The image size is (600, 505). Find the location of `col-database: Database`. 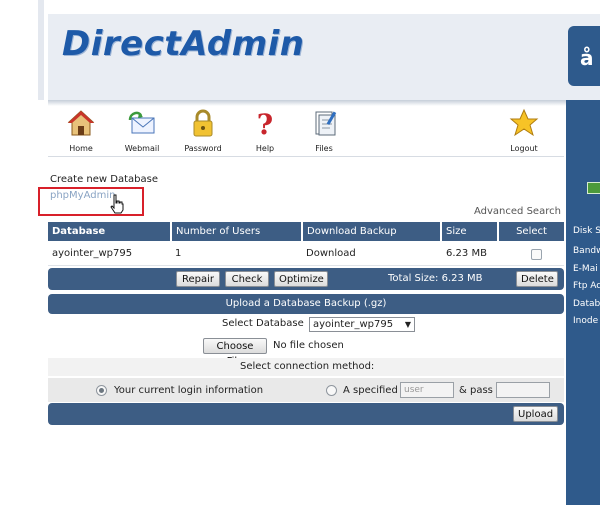

col-database: Database is located at coordinates (110, 231).